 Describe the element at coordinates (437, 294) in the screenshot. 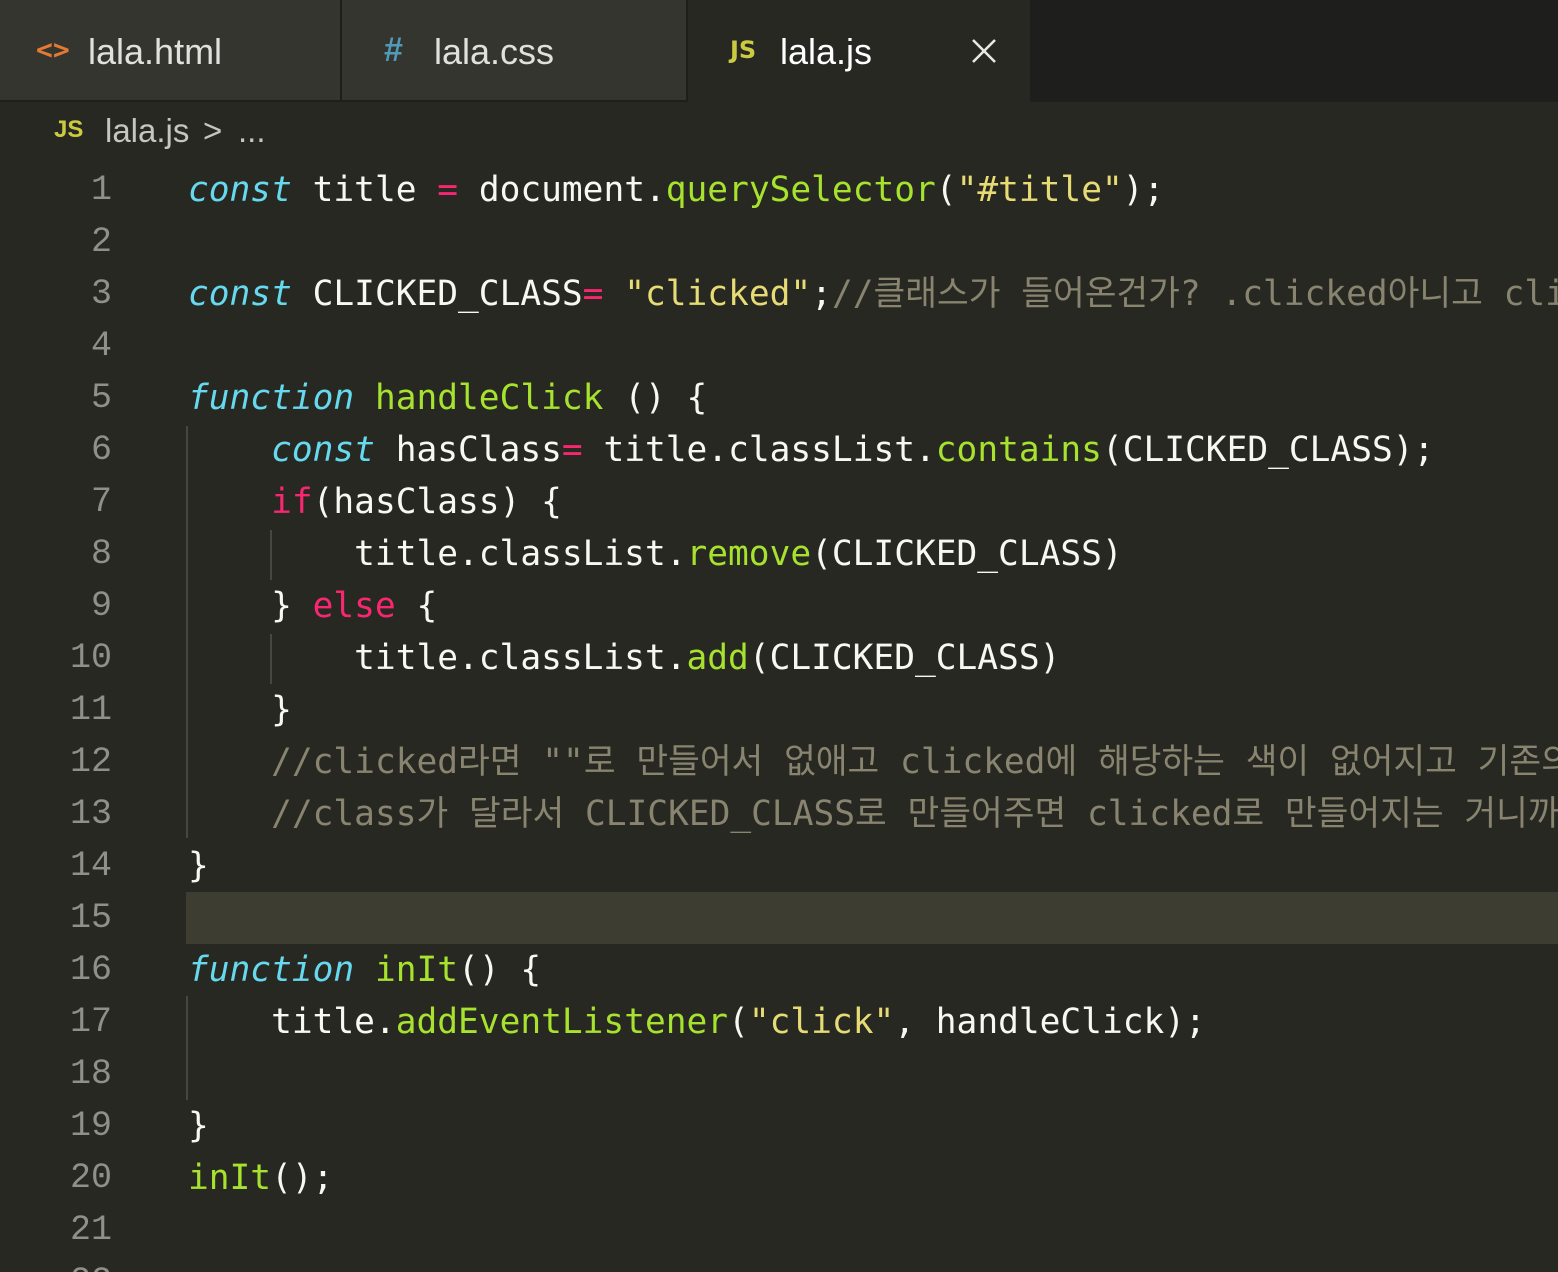

I see `code-token: CLICKED_CLASS` at that location.